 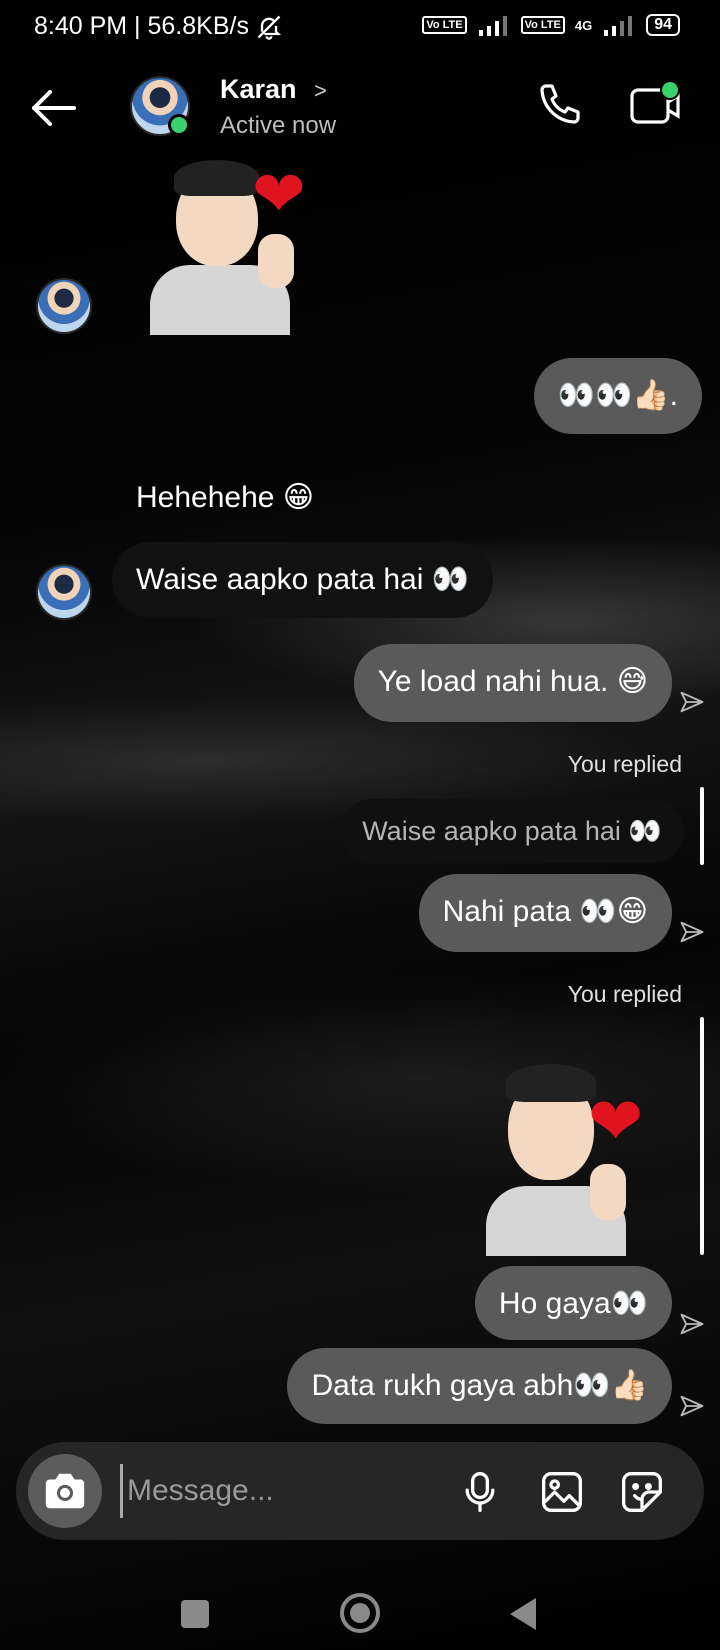 I want to click on chat-header: Karan > Active now, so click(x=360, y=110).